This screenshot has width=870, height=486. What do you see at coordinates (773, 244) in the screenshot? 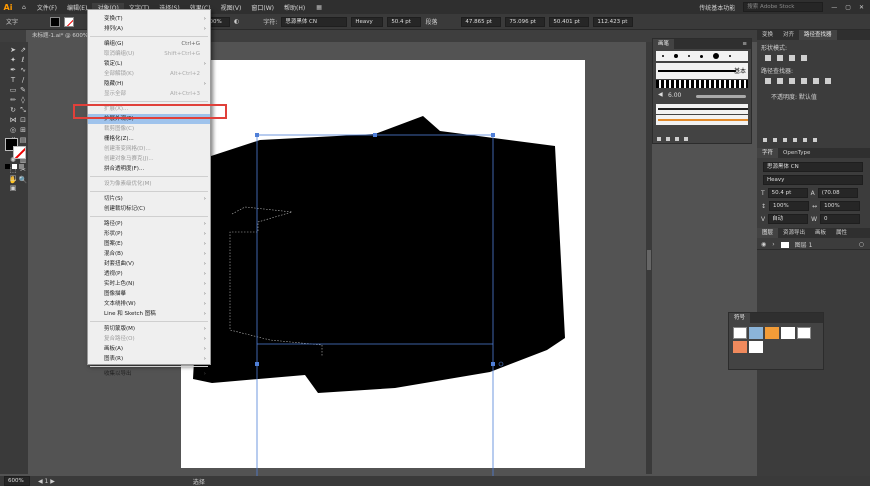
I see `expand-arrow-icon: ›` at bounding box center [773, 244].